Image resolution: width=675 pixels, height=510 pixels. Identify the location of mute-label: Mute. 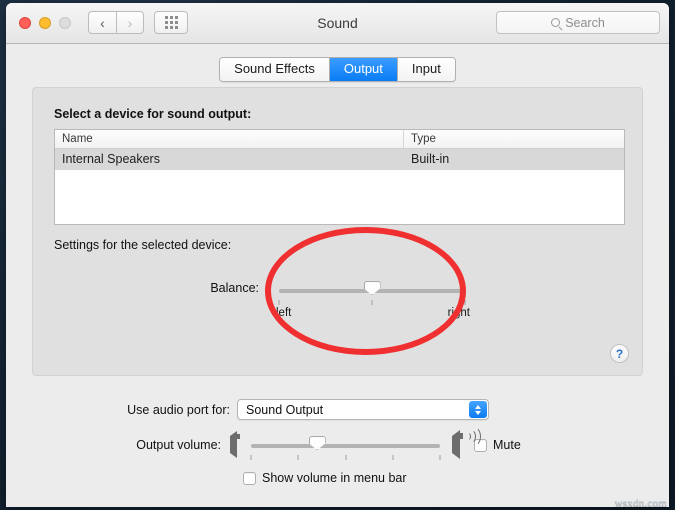
(507, 445).